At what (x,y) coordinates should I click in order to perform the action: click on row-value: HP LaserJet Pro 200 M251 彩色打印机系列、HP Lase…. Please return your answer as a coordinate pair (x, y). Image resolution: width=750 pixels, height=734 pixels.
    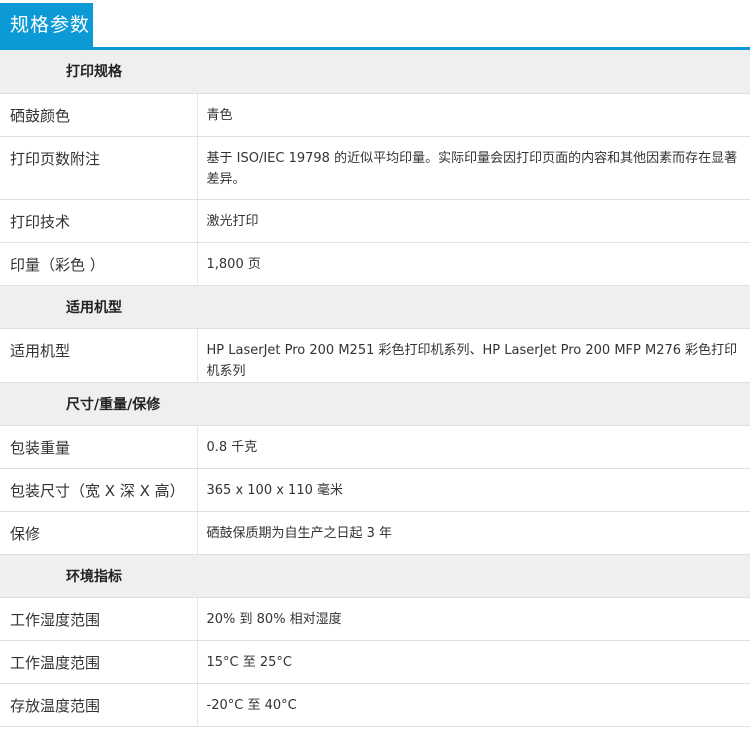
    Looking at the image, I should click on (473, 355).